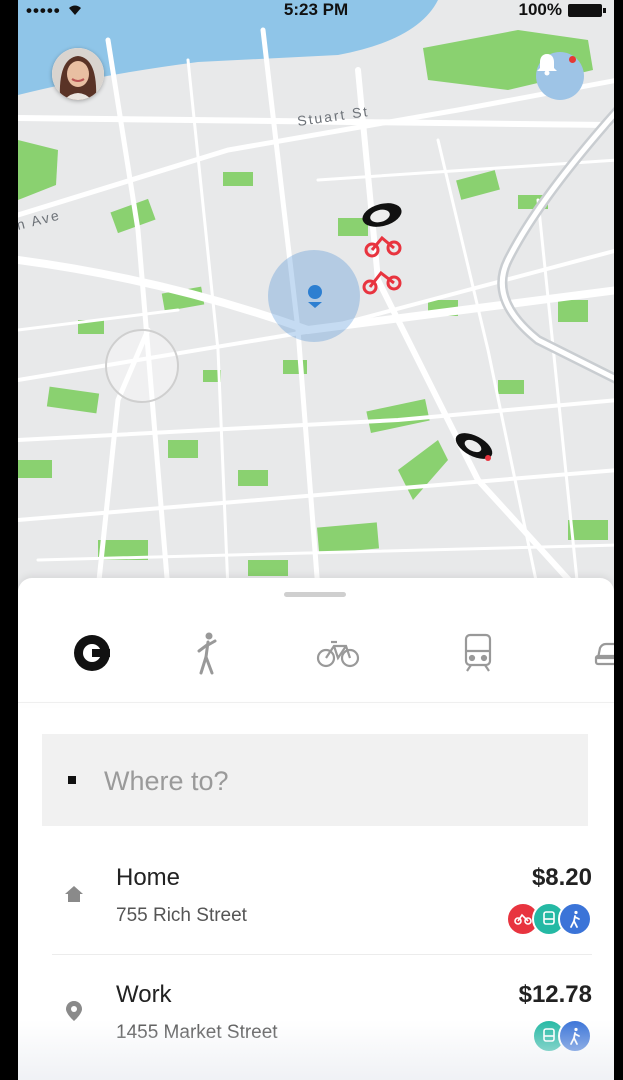 The height and width of the screenshot is (1080, 623). Describe the element at coordinates (148, 877) in the screenshot. I see `place-name: Home` at that location.